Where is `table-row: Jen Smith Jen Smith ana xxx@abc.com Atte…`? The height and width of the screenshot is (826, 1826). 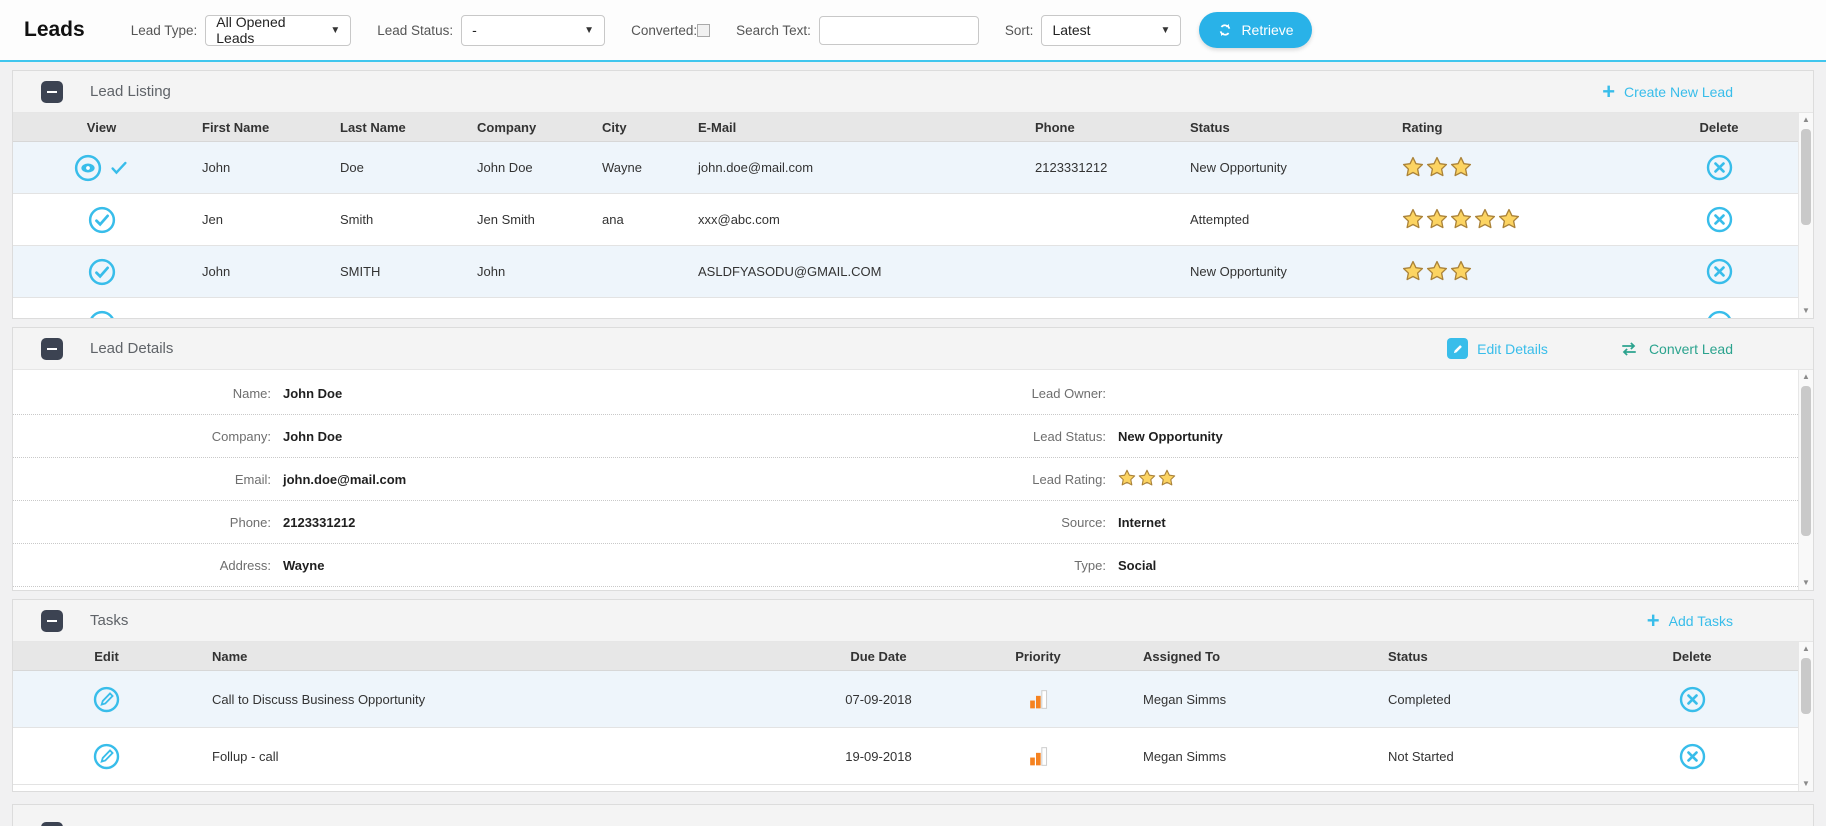
table-row: Jen Smith Jen Smith ana xxx@abc.com Atte… is located at coordinates (905, 220).